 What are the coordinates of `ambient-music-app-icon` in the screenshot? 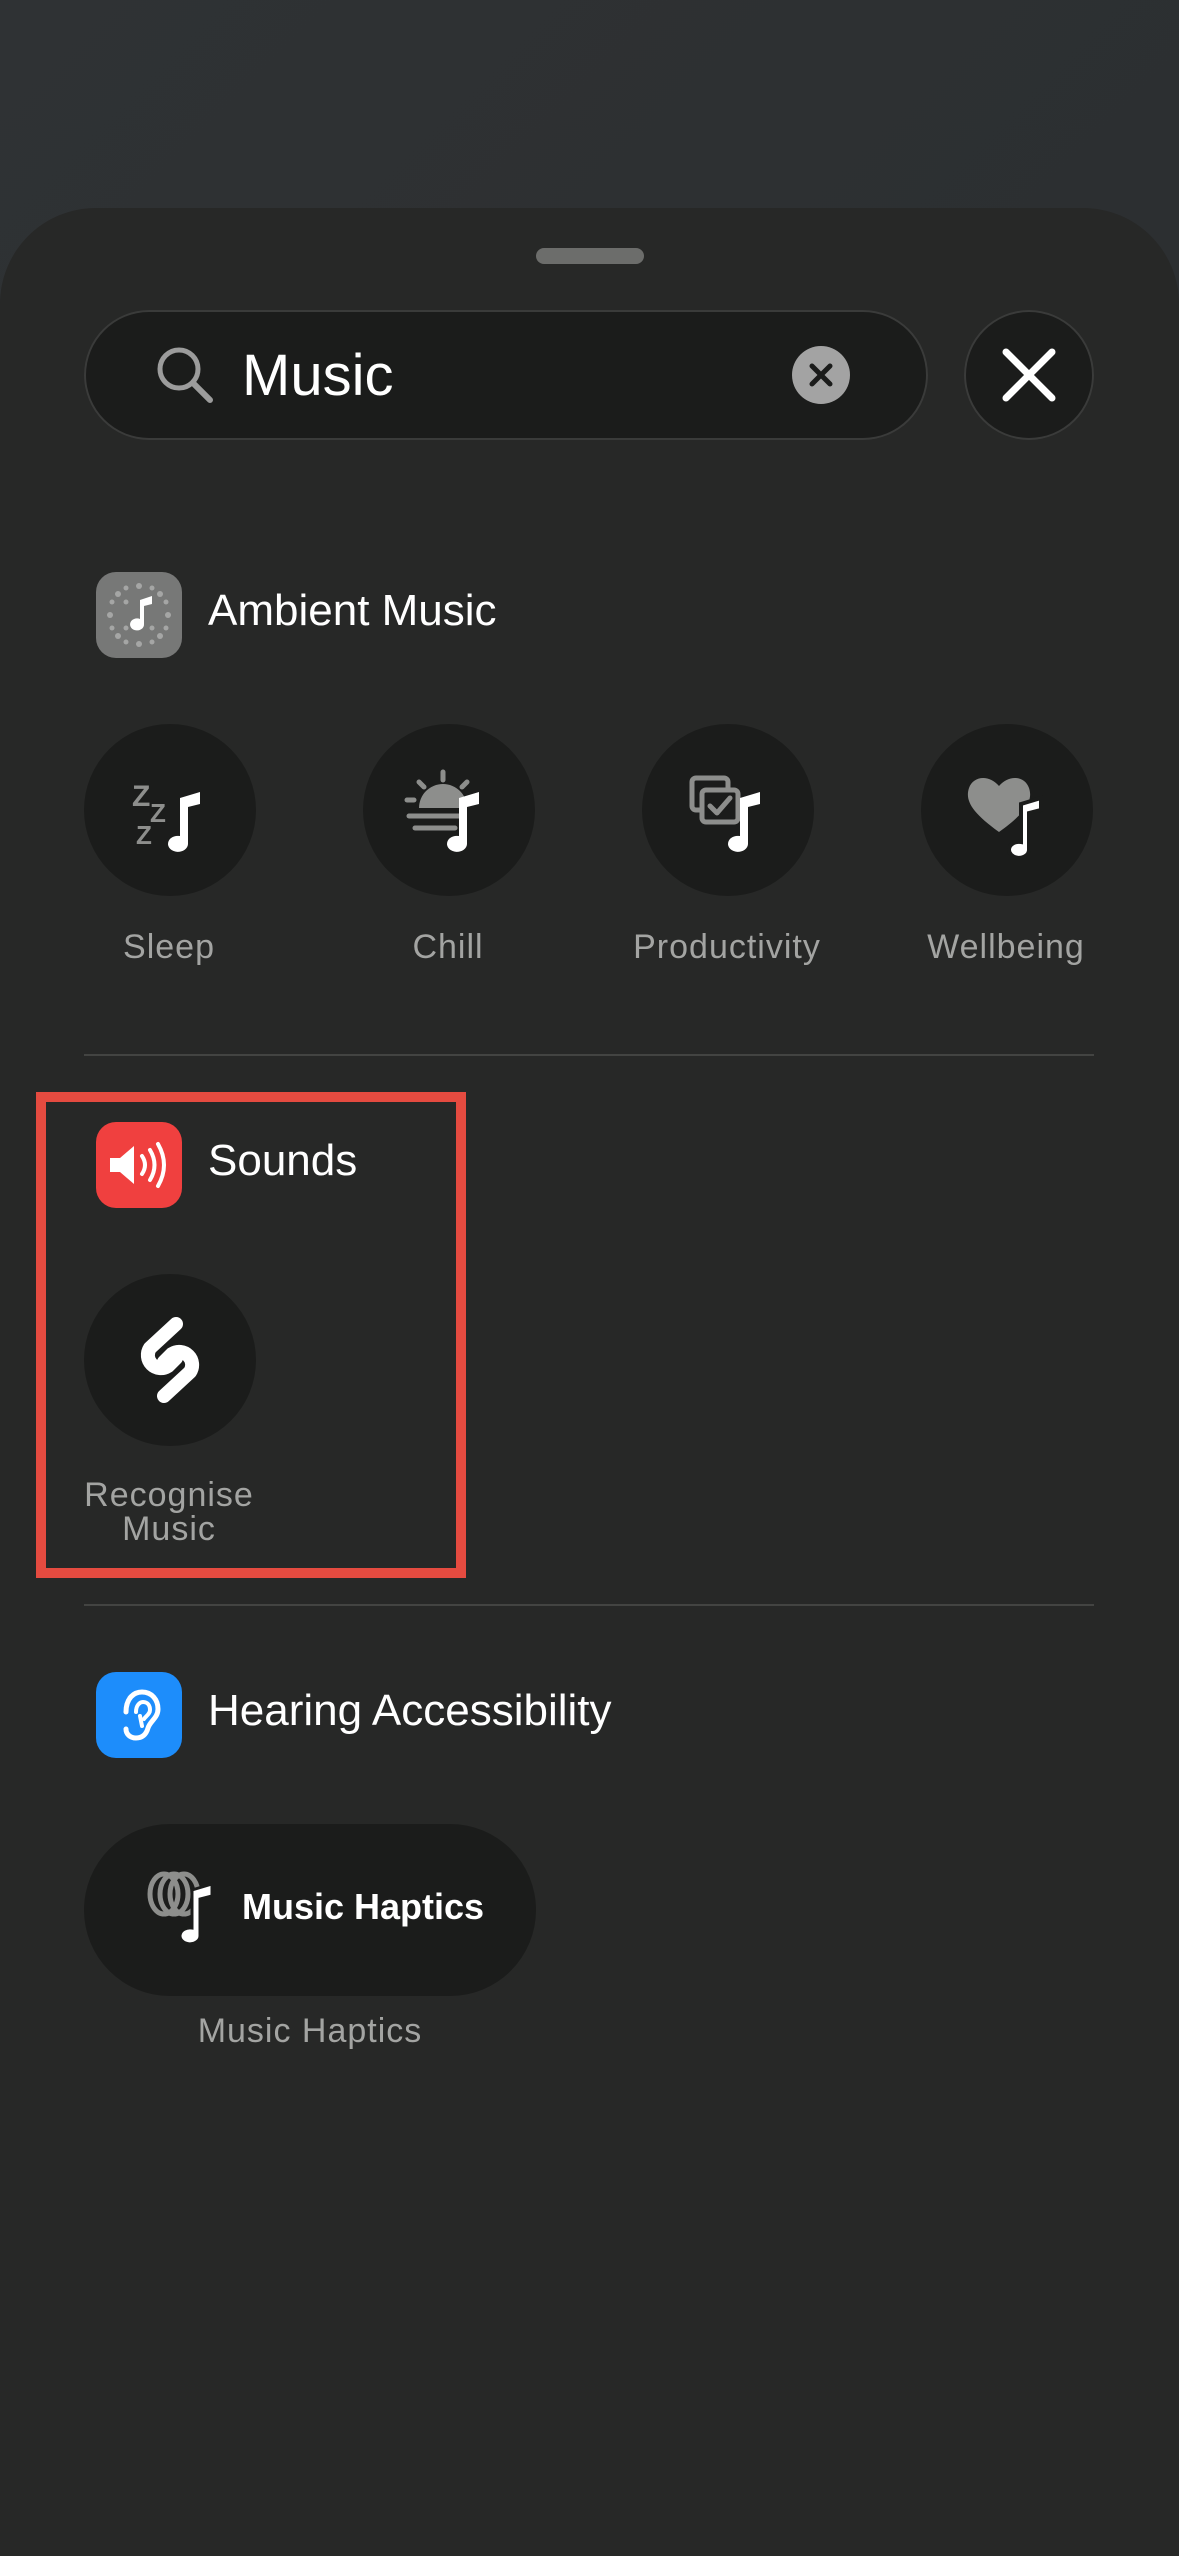 It's located at (139, 615).